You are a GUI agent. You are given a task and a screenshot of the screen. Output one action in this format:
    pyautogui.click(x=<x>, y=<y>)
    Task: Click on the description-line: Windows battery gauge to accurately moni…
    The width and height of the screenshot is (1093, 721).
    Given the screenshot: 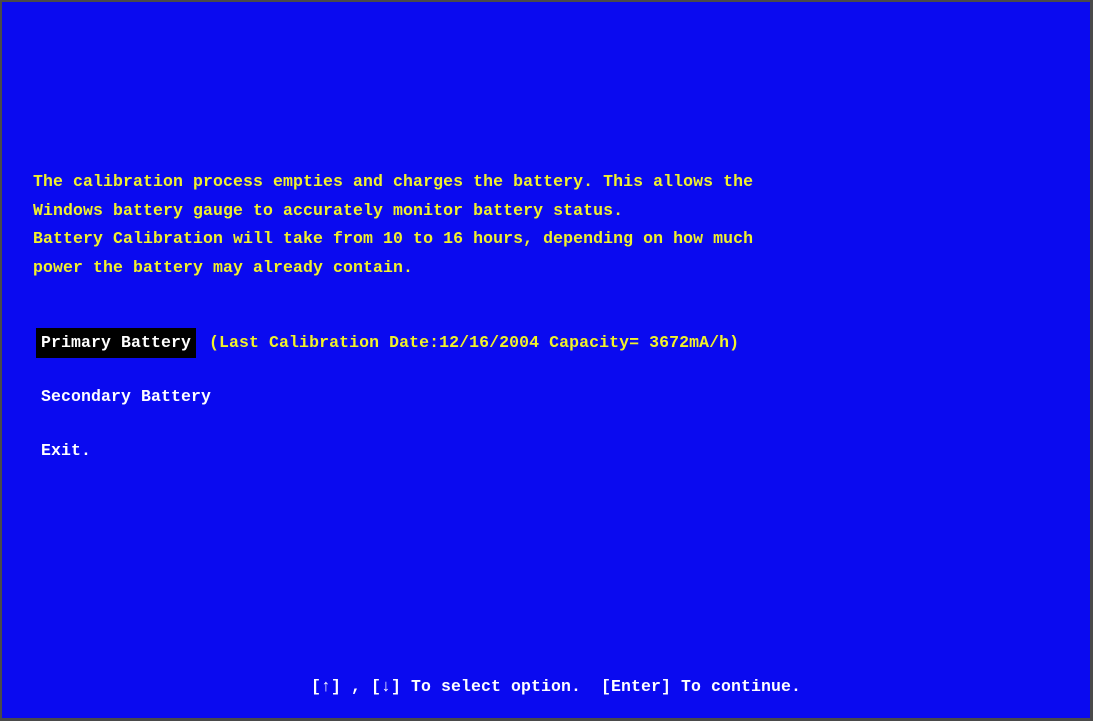 What is the action you would take?
    pyautogui.click(x=328, y=210)
    